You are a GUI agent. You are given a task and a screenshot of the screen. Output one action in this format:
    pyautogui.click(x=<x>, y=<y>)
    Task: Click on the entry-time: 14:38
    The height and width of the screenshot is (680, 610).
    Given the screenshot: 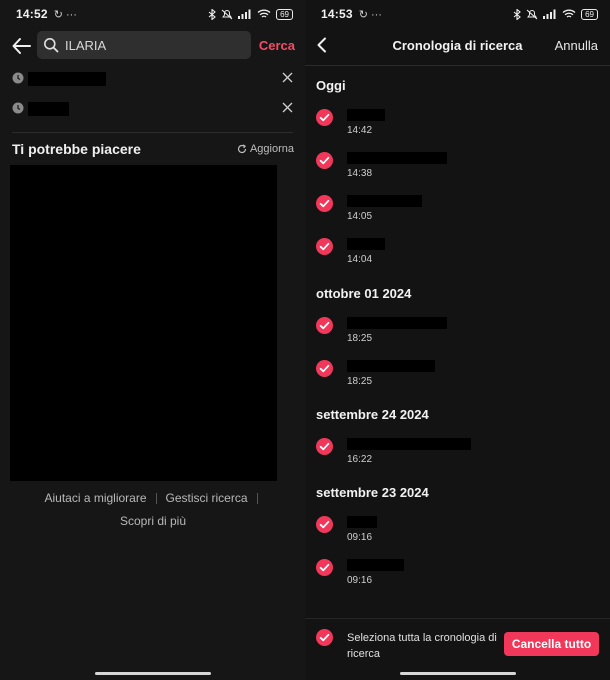 What is the action you would take?
    pyautogui.click(x=360, y=173)
    